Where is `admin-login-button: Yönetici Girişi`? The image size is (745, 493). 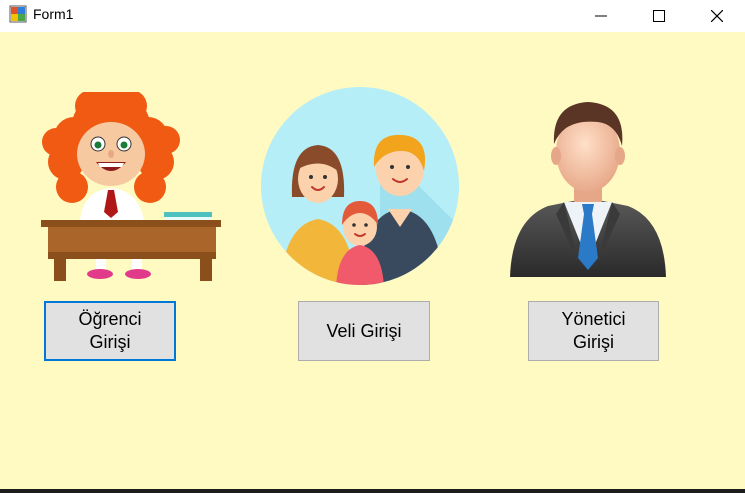
admin-login-button: Yönetici Girişi is located at coordinates (593, 331).